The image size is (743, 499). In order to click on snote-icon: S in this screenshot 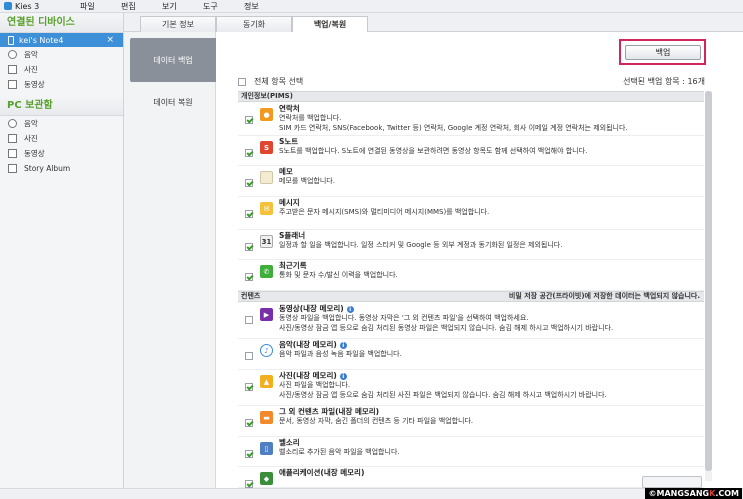, I will do `click(266, 147)`.